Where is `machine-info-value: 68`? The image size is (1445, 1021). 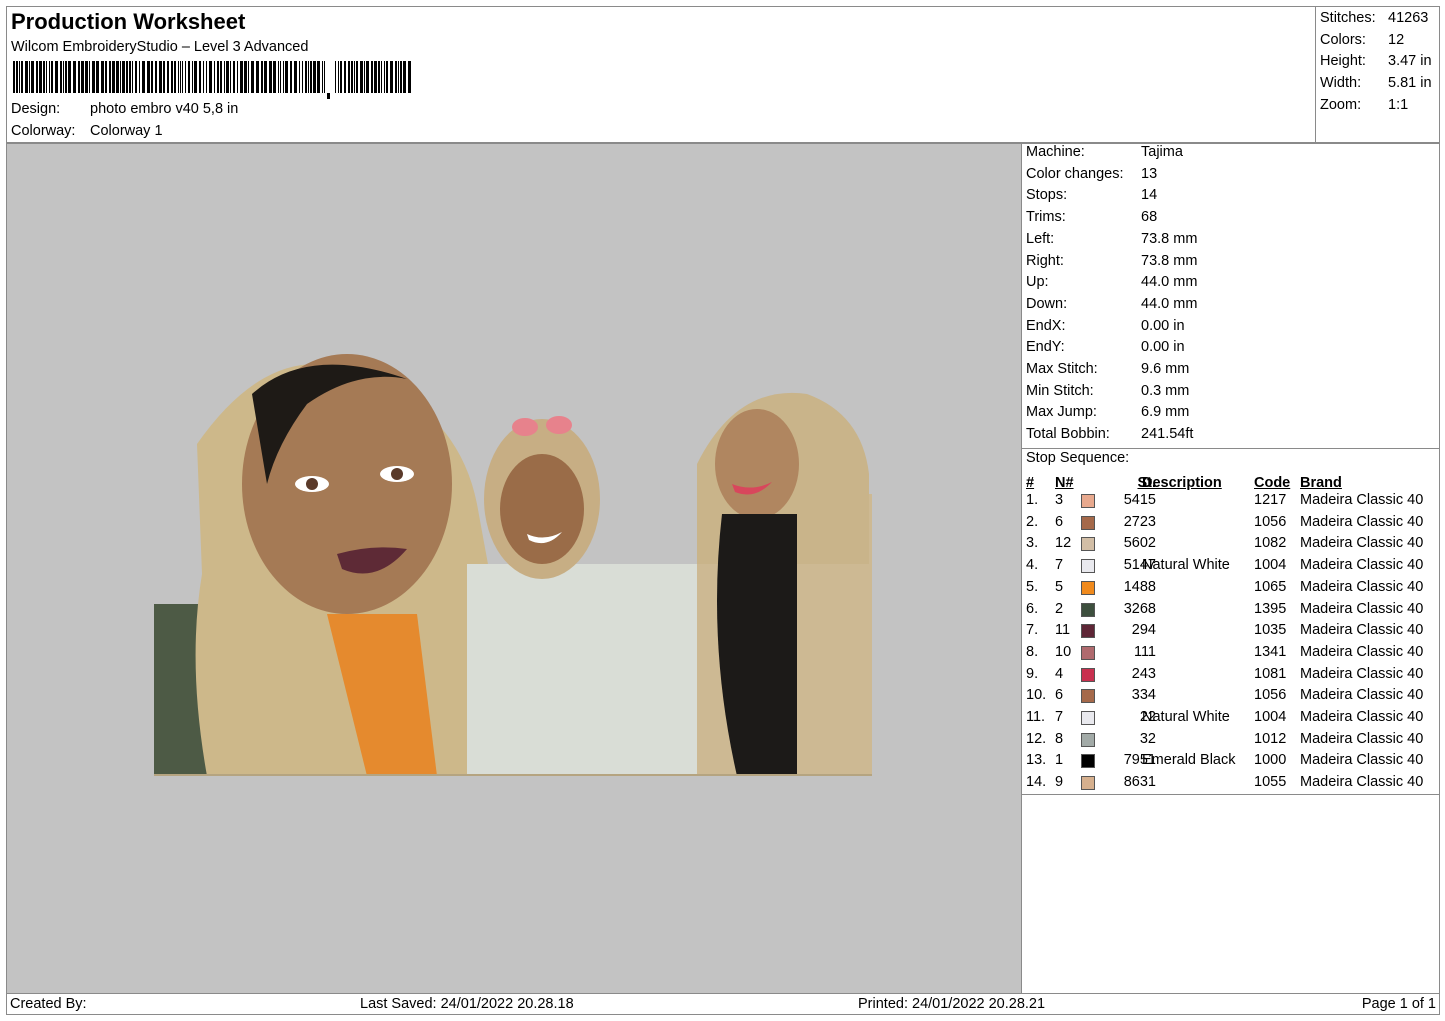
machine-info-value: 68 is located at coordinates (1149, 217).